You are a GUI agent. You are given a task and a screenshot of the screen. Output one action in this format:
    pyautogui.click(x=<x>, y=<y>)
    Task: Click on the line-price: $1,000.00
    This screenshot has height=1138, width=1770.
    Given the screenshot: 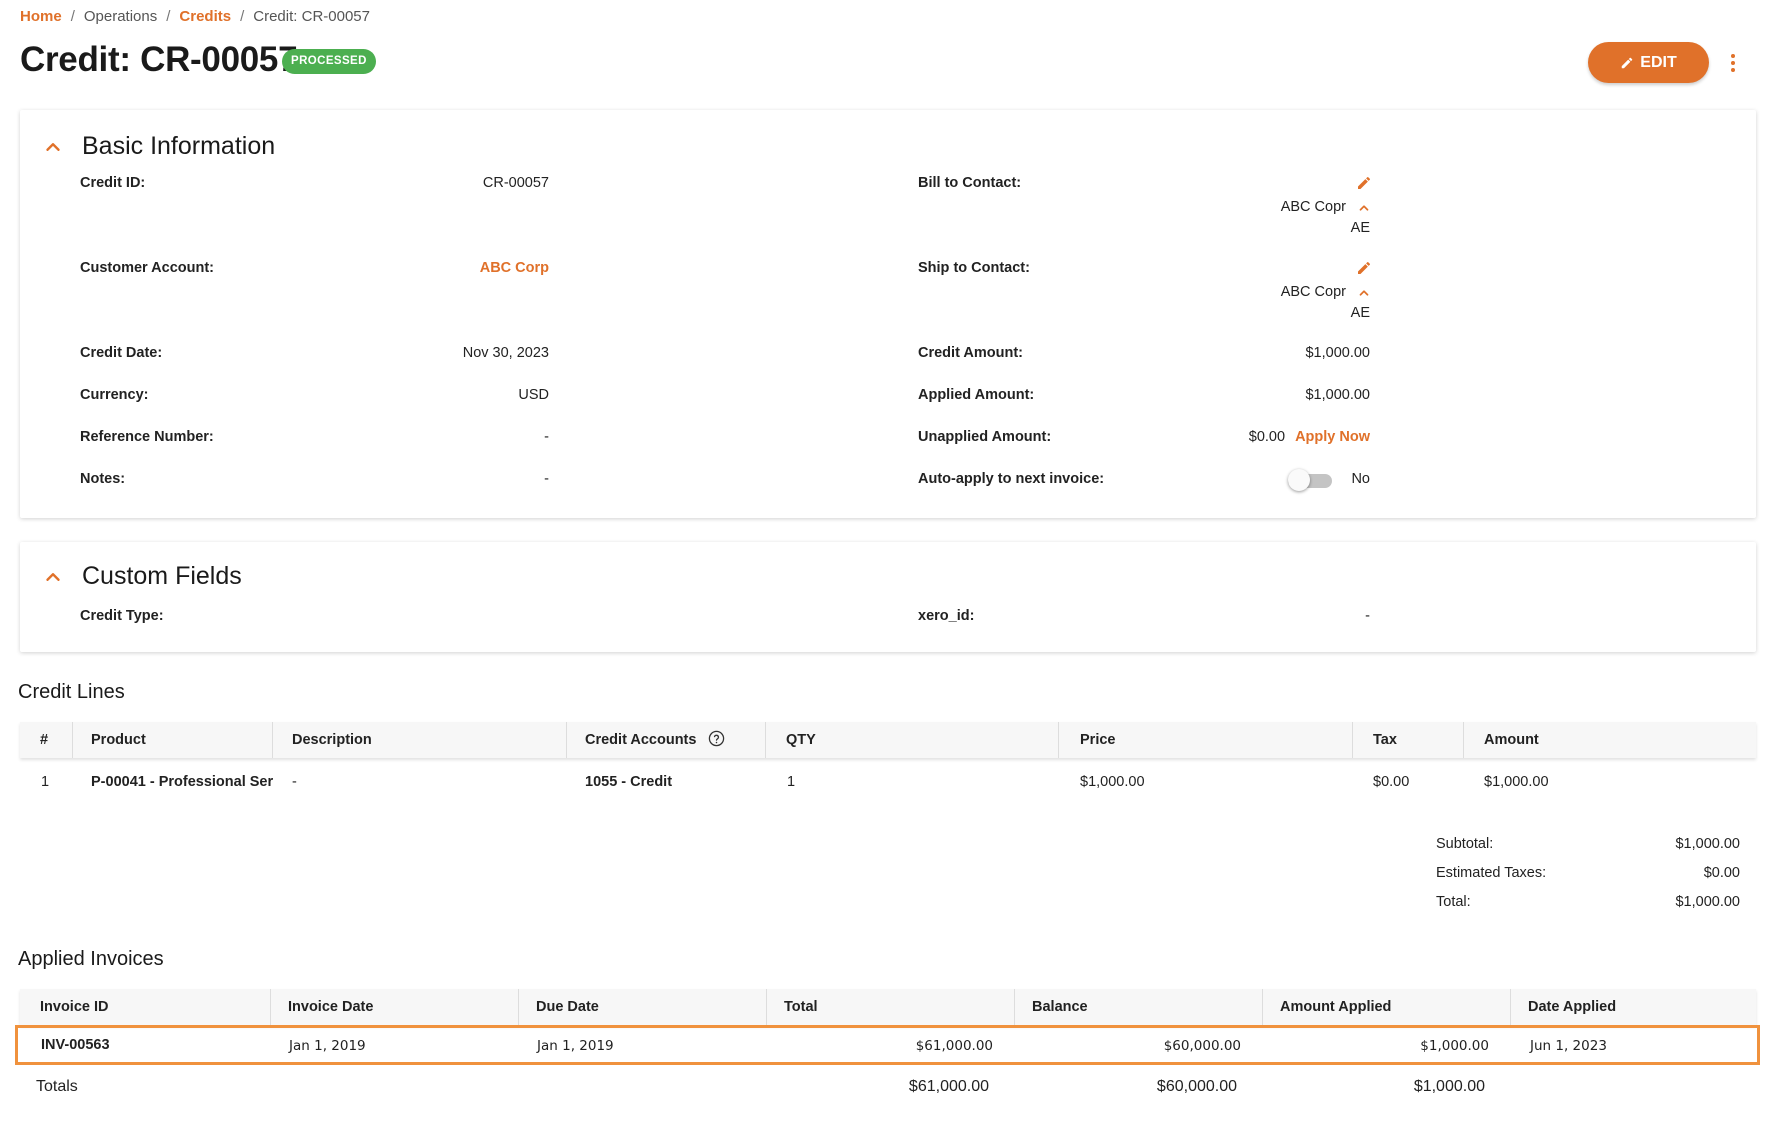 What is the action you would take?
    pyautogui.click(x=1112, y=782)
    